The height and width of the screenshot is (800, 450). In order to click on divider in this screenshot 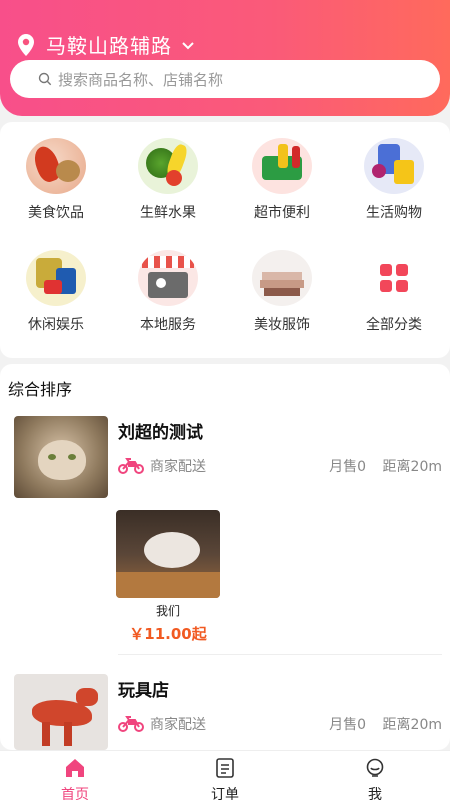, I will do `click(280, 654)`.